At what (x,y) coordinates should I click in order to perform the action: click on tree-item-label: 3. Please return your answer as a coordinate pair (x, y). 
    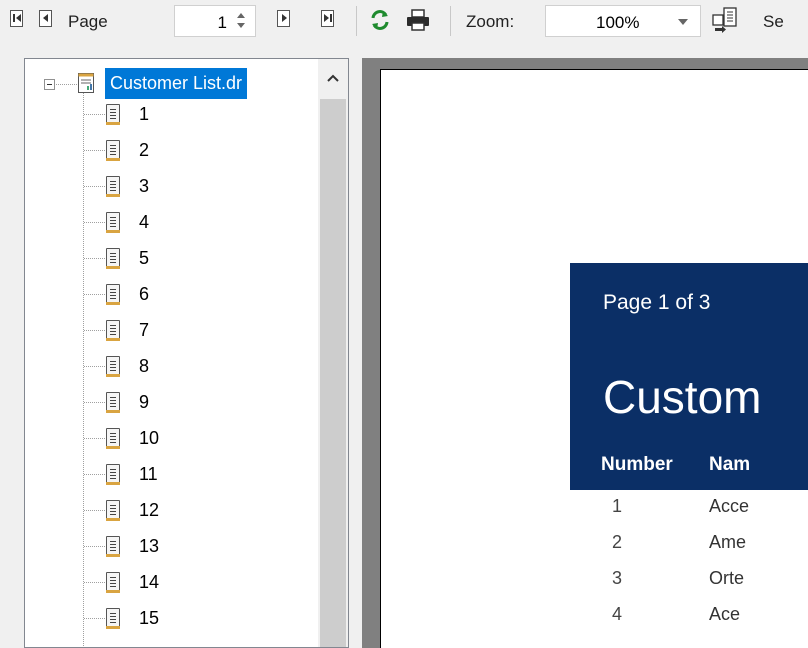
    Looking at the image, I should click on (144, 186).